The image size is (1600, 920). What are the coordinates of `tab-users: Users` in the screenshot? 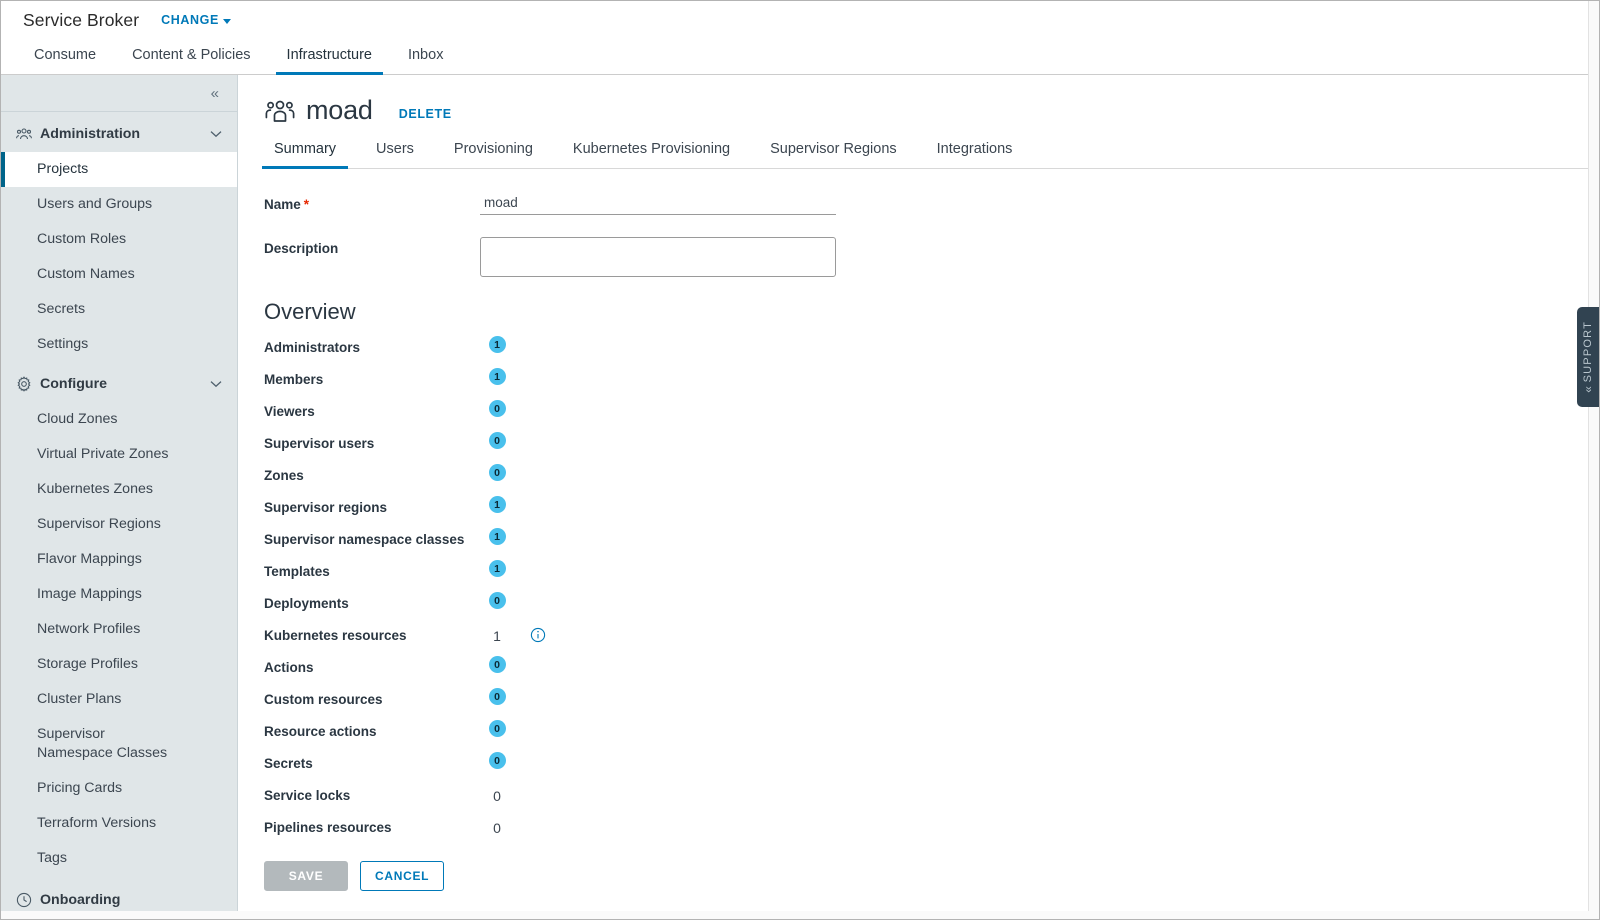 It's located at (395, 155).